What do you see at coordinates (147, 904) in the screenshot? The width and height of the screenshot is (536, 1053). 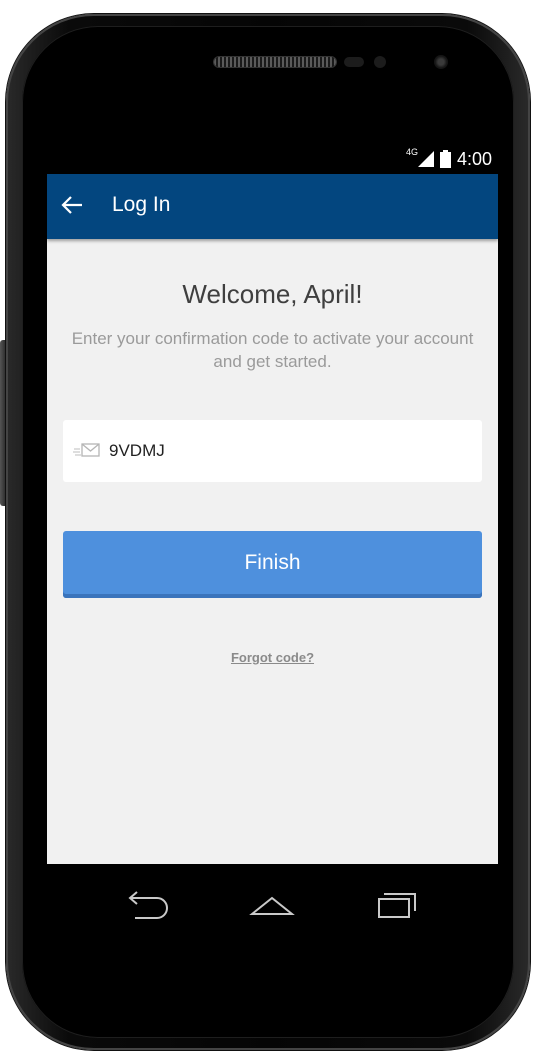 I see `nav-back-icon` at bounding box center [147, 904].